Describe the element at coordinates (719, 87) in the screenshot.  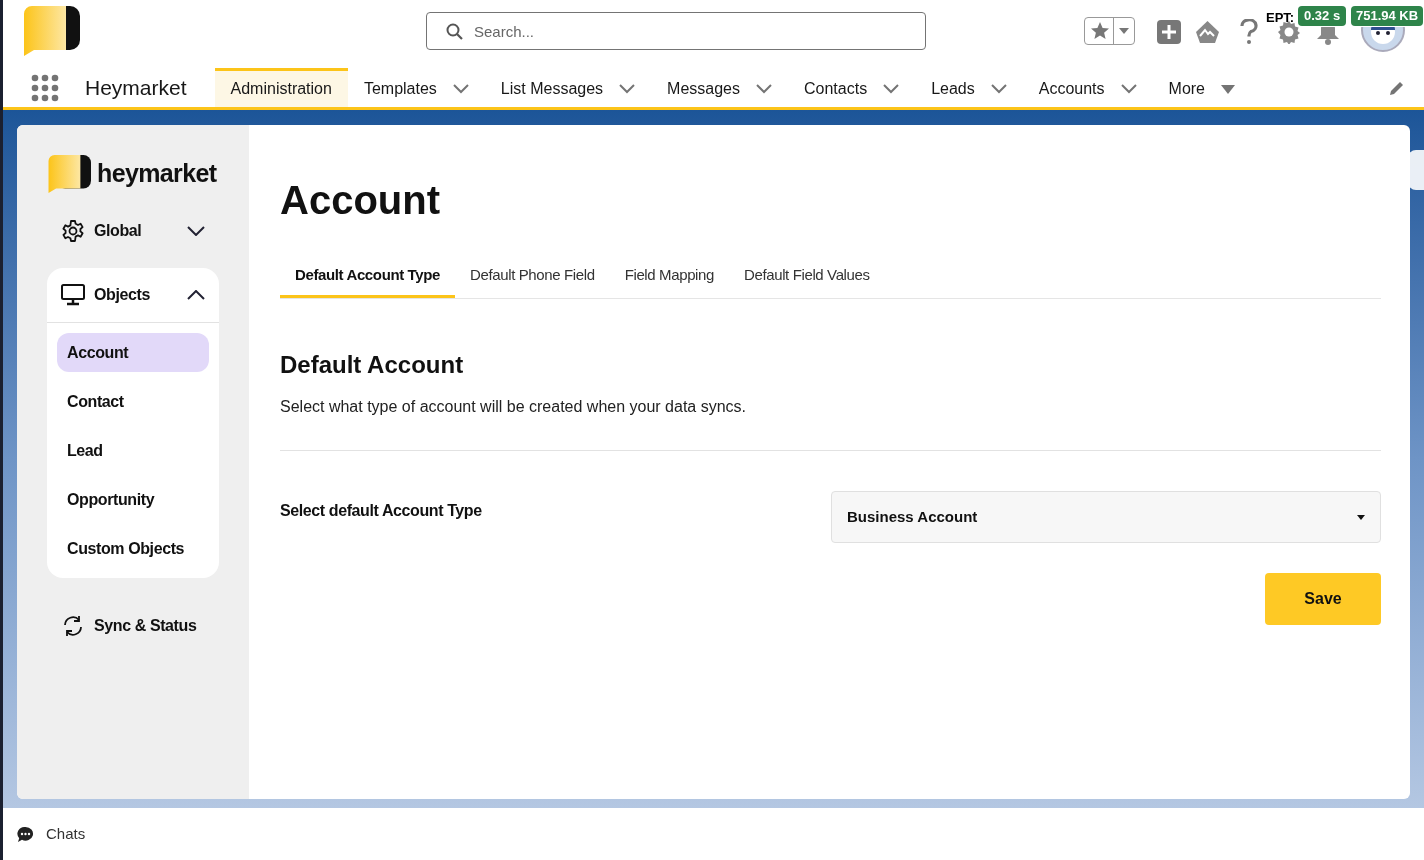
I see `nav-tab: Messages` at that location.